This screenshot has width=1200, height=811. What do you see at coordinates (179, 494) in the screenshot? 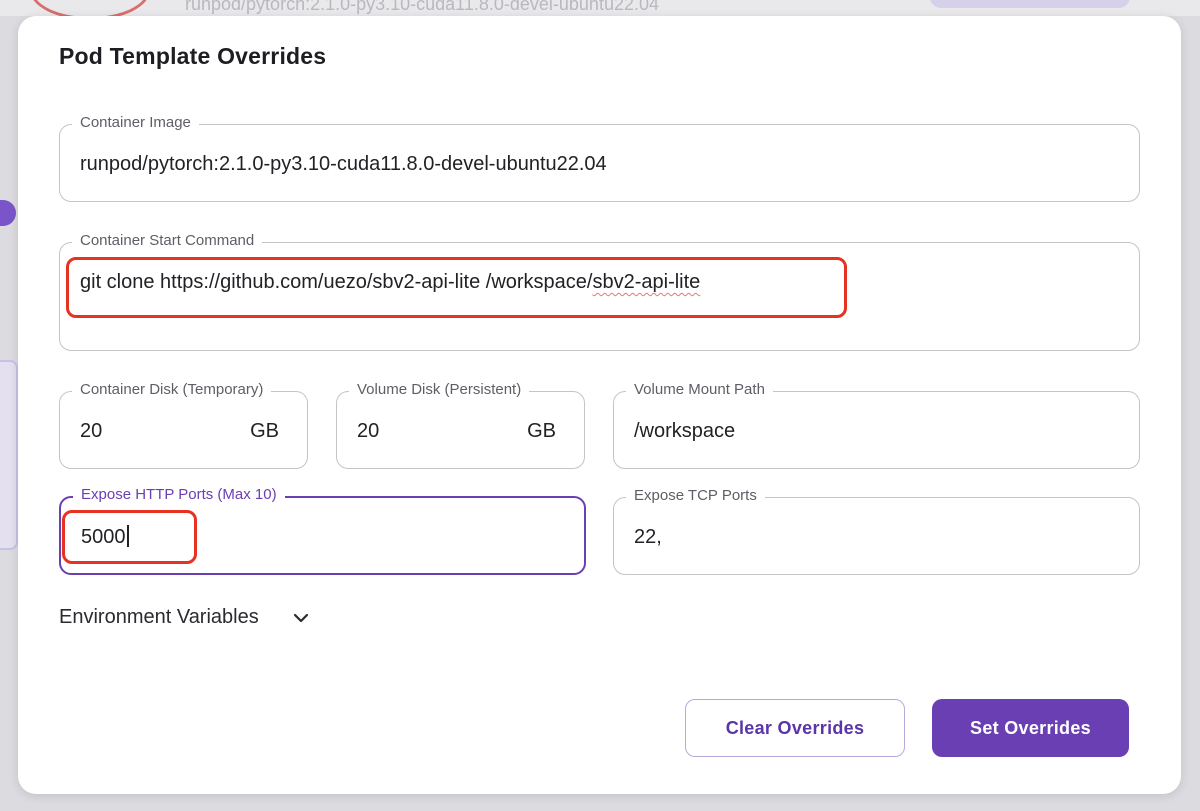
I see `expose-http-ports-label: Expose HTTP Ports (Max 10)` at bounding box center [179, 494].